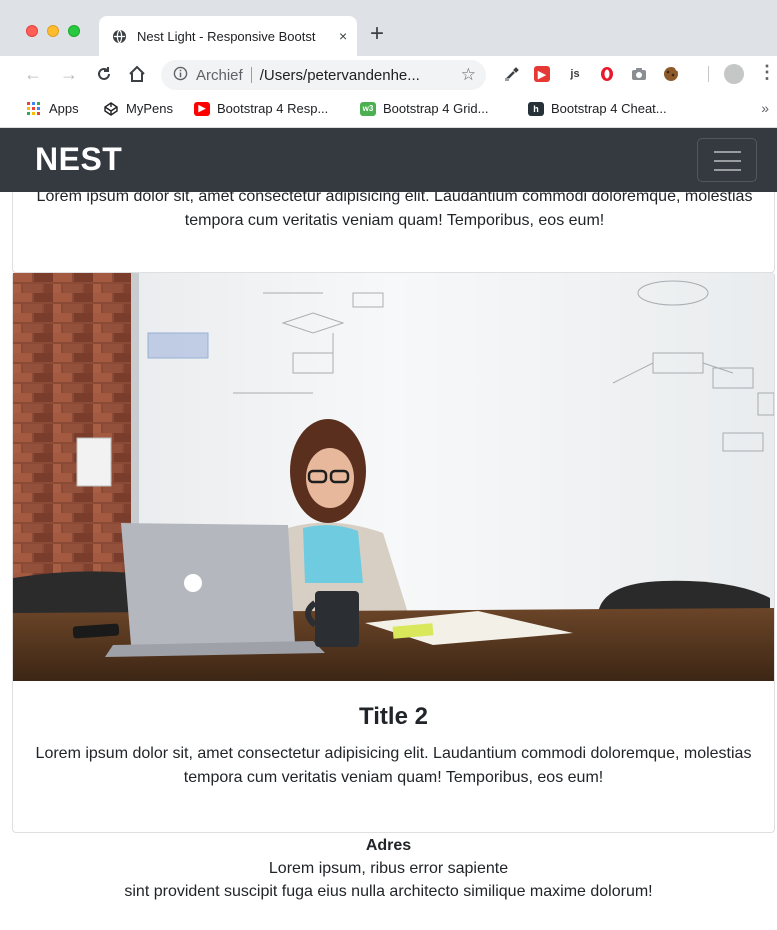  Describe the element at coordinates (708, 74) in the screenshot. I see `toolbar-divider` at that location.